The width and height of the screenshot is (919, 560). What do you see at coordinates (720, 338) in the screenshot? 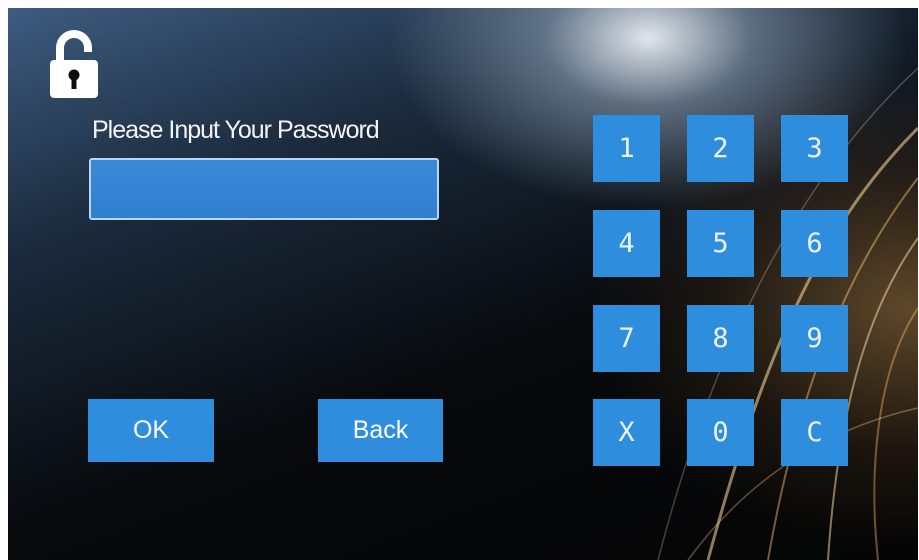
I see `keypad-key-8: 8` at bounding box center [720, 338].